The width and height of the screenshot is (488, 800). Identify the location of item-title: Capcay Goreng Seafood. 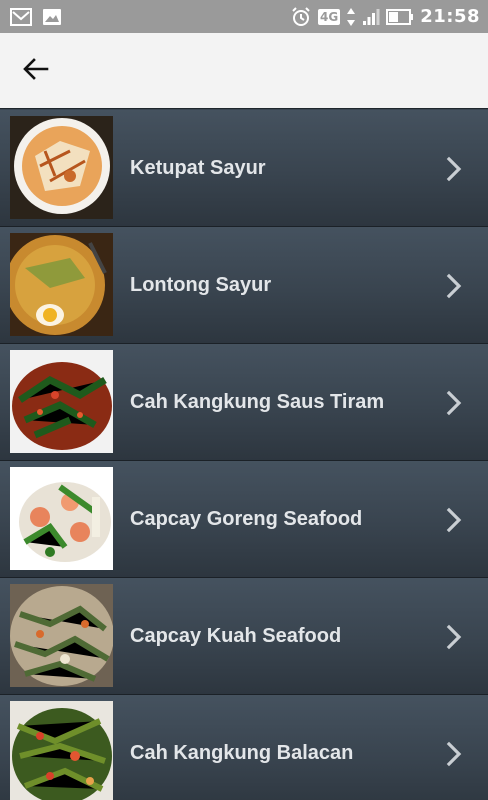
(246, 519).